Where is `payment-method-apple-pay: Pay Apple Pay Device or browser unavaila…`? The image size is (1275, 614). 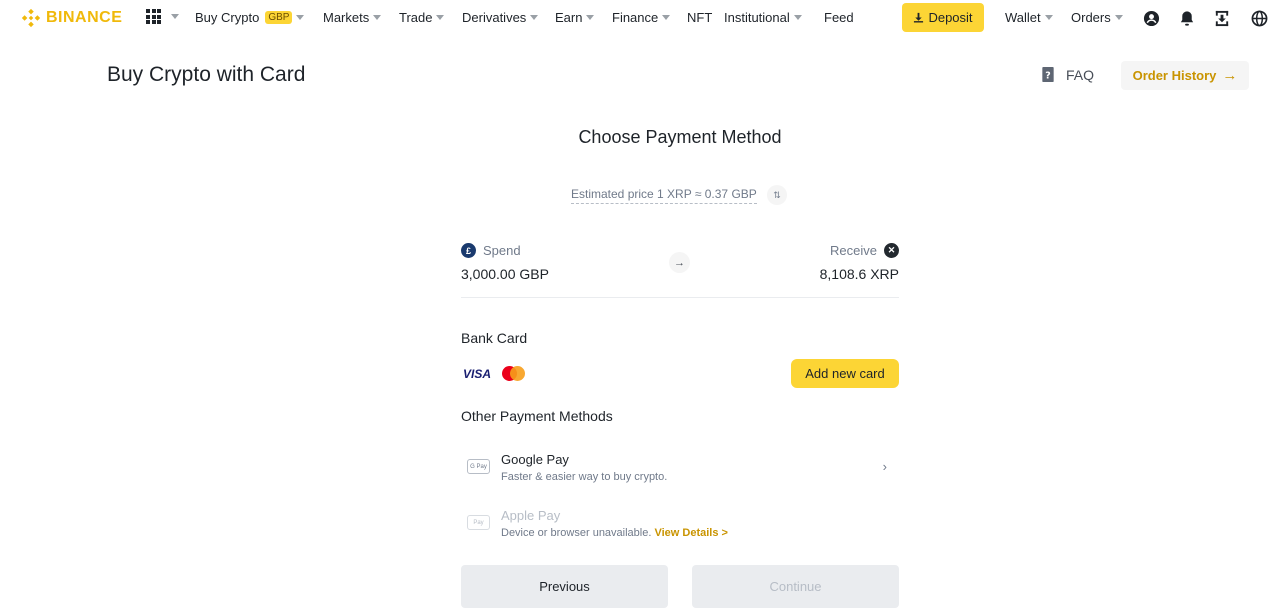 payment-method-apple-pay: Pay Apple Pay Device or browser unavaila… is located at coordinates (680, 530).